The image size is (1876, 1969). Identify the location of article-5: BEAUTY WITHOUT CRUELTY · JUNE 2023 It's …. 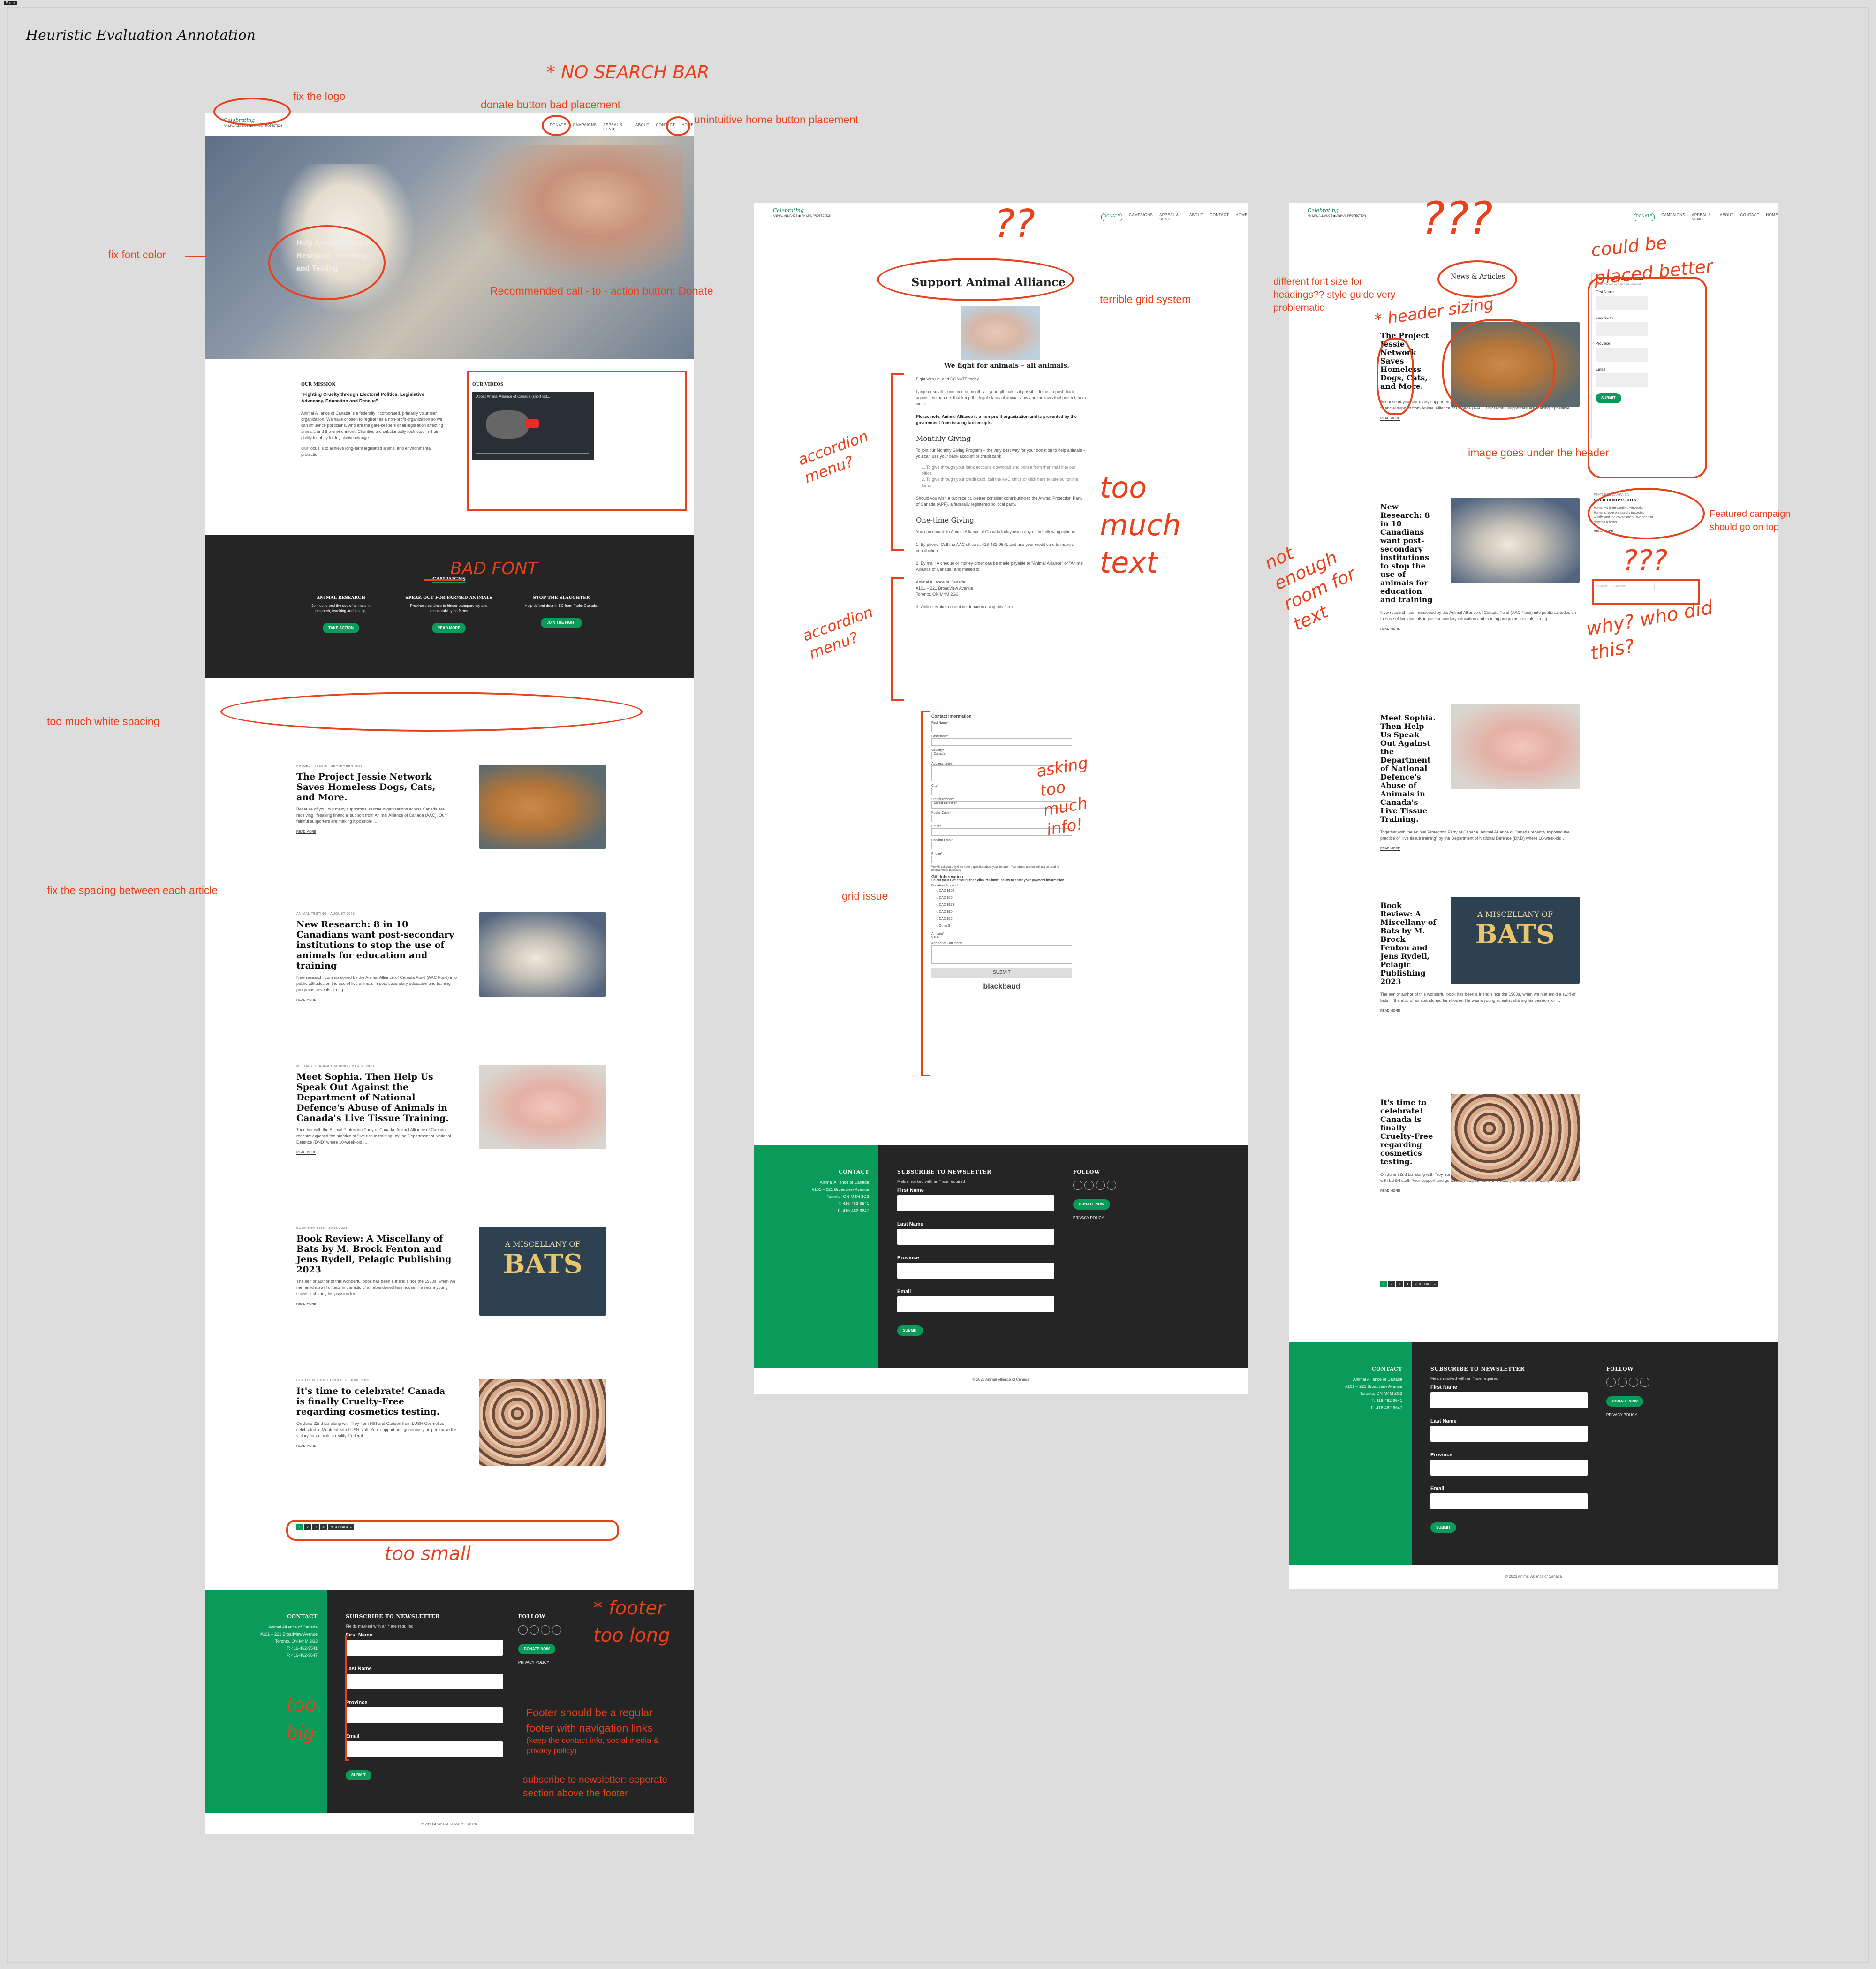
(451, 1422).